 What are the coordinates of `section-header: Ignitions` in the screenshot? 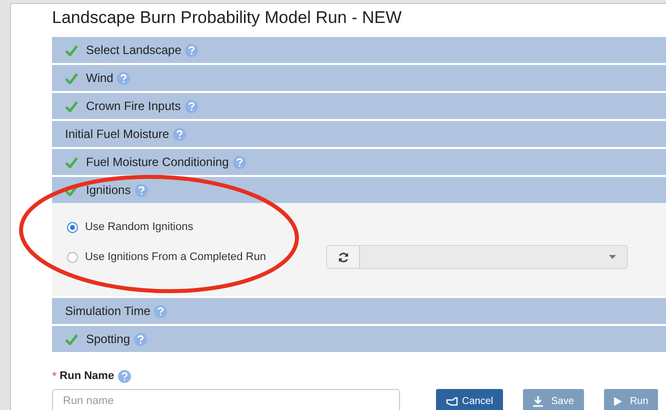 It's located at (359, 190).